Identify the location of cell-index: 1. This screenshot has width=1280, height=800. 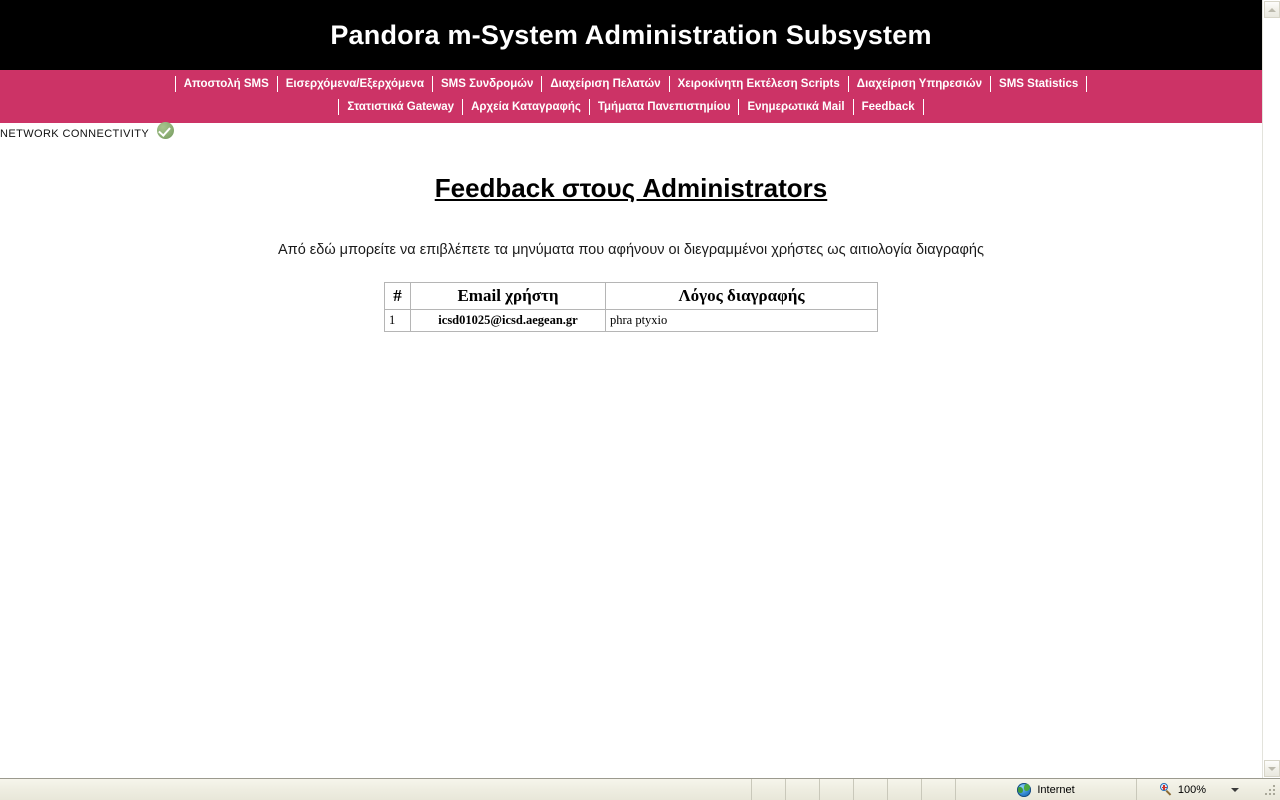
(397, 320).